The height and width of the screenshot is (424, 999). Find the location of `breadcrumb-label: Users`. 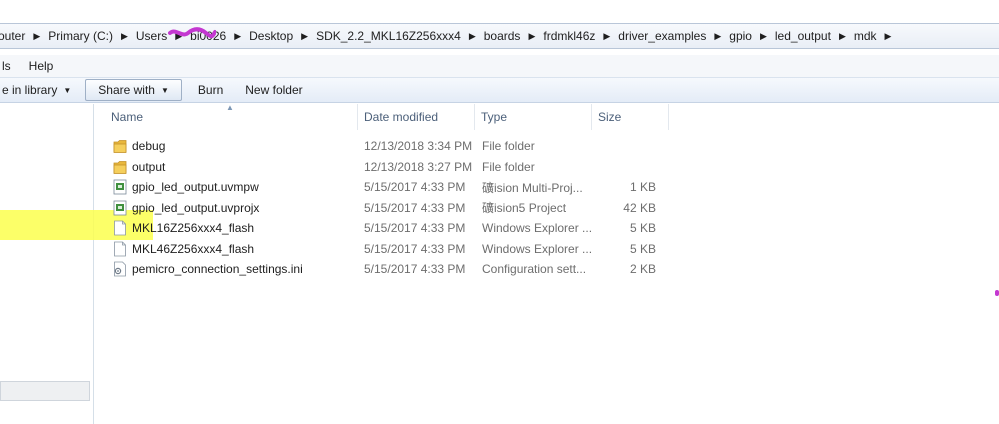

breadcrumb-label: Users is located at coordinates (151, 36).